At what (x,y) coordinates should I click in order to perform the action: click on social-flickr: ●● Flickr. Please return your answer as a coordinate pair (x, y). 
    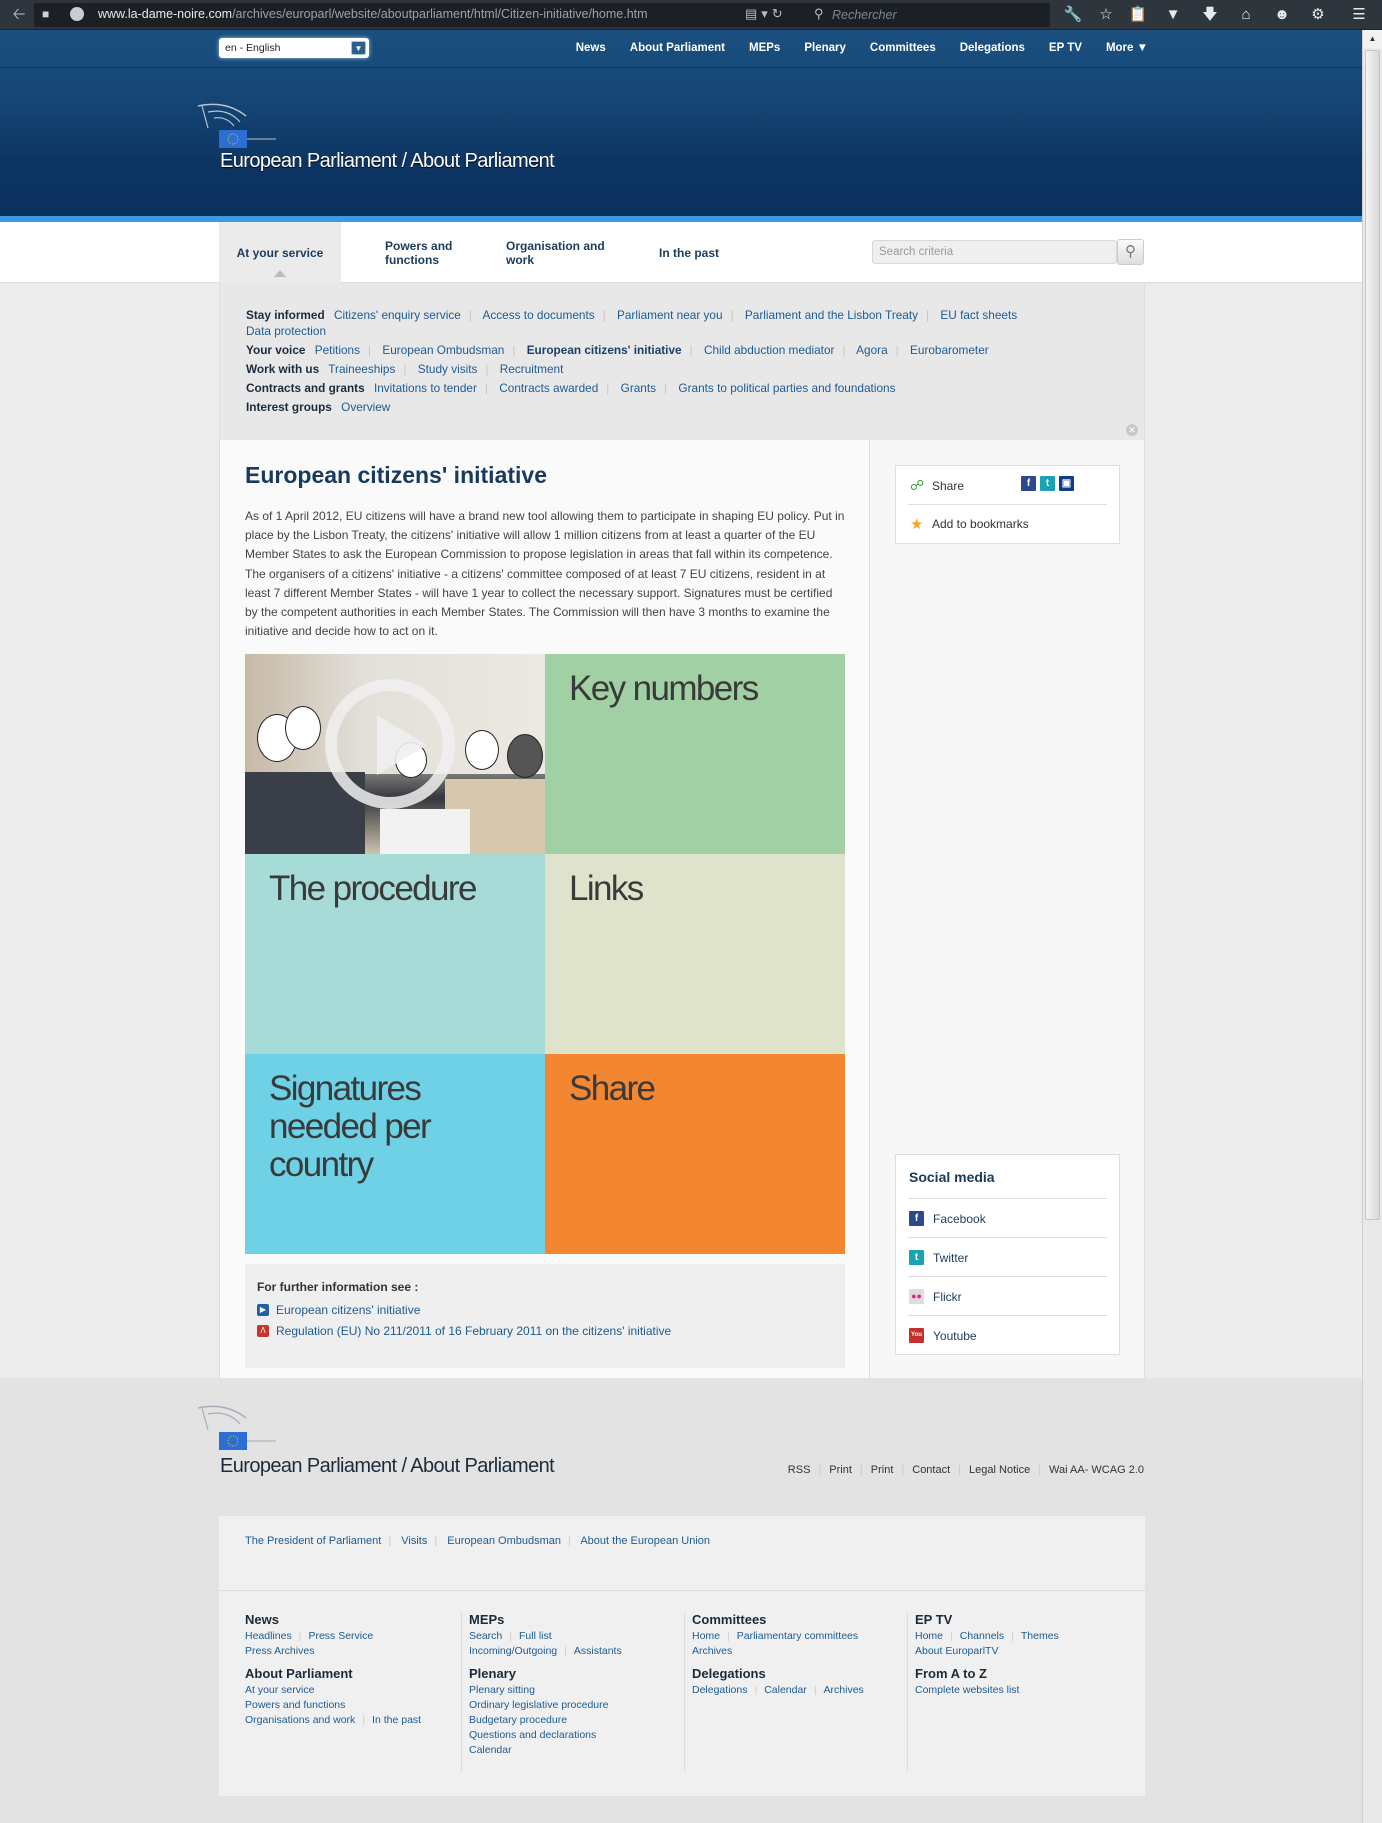
    Looking at the image, I should click on (935, 1296).